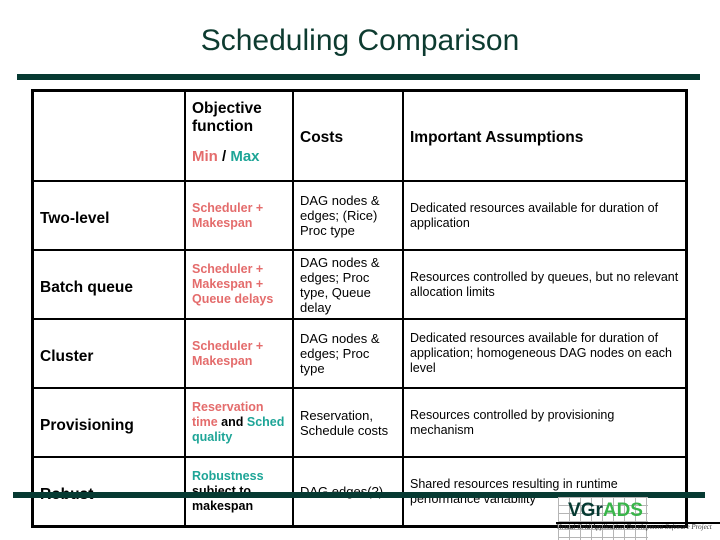 This screenshot has height=540, width=720. Describe the element at coordinates (348, 135) in the screenshot. I see `header-costs-cell: Costs` at that location.